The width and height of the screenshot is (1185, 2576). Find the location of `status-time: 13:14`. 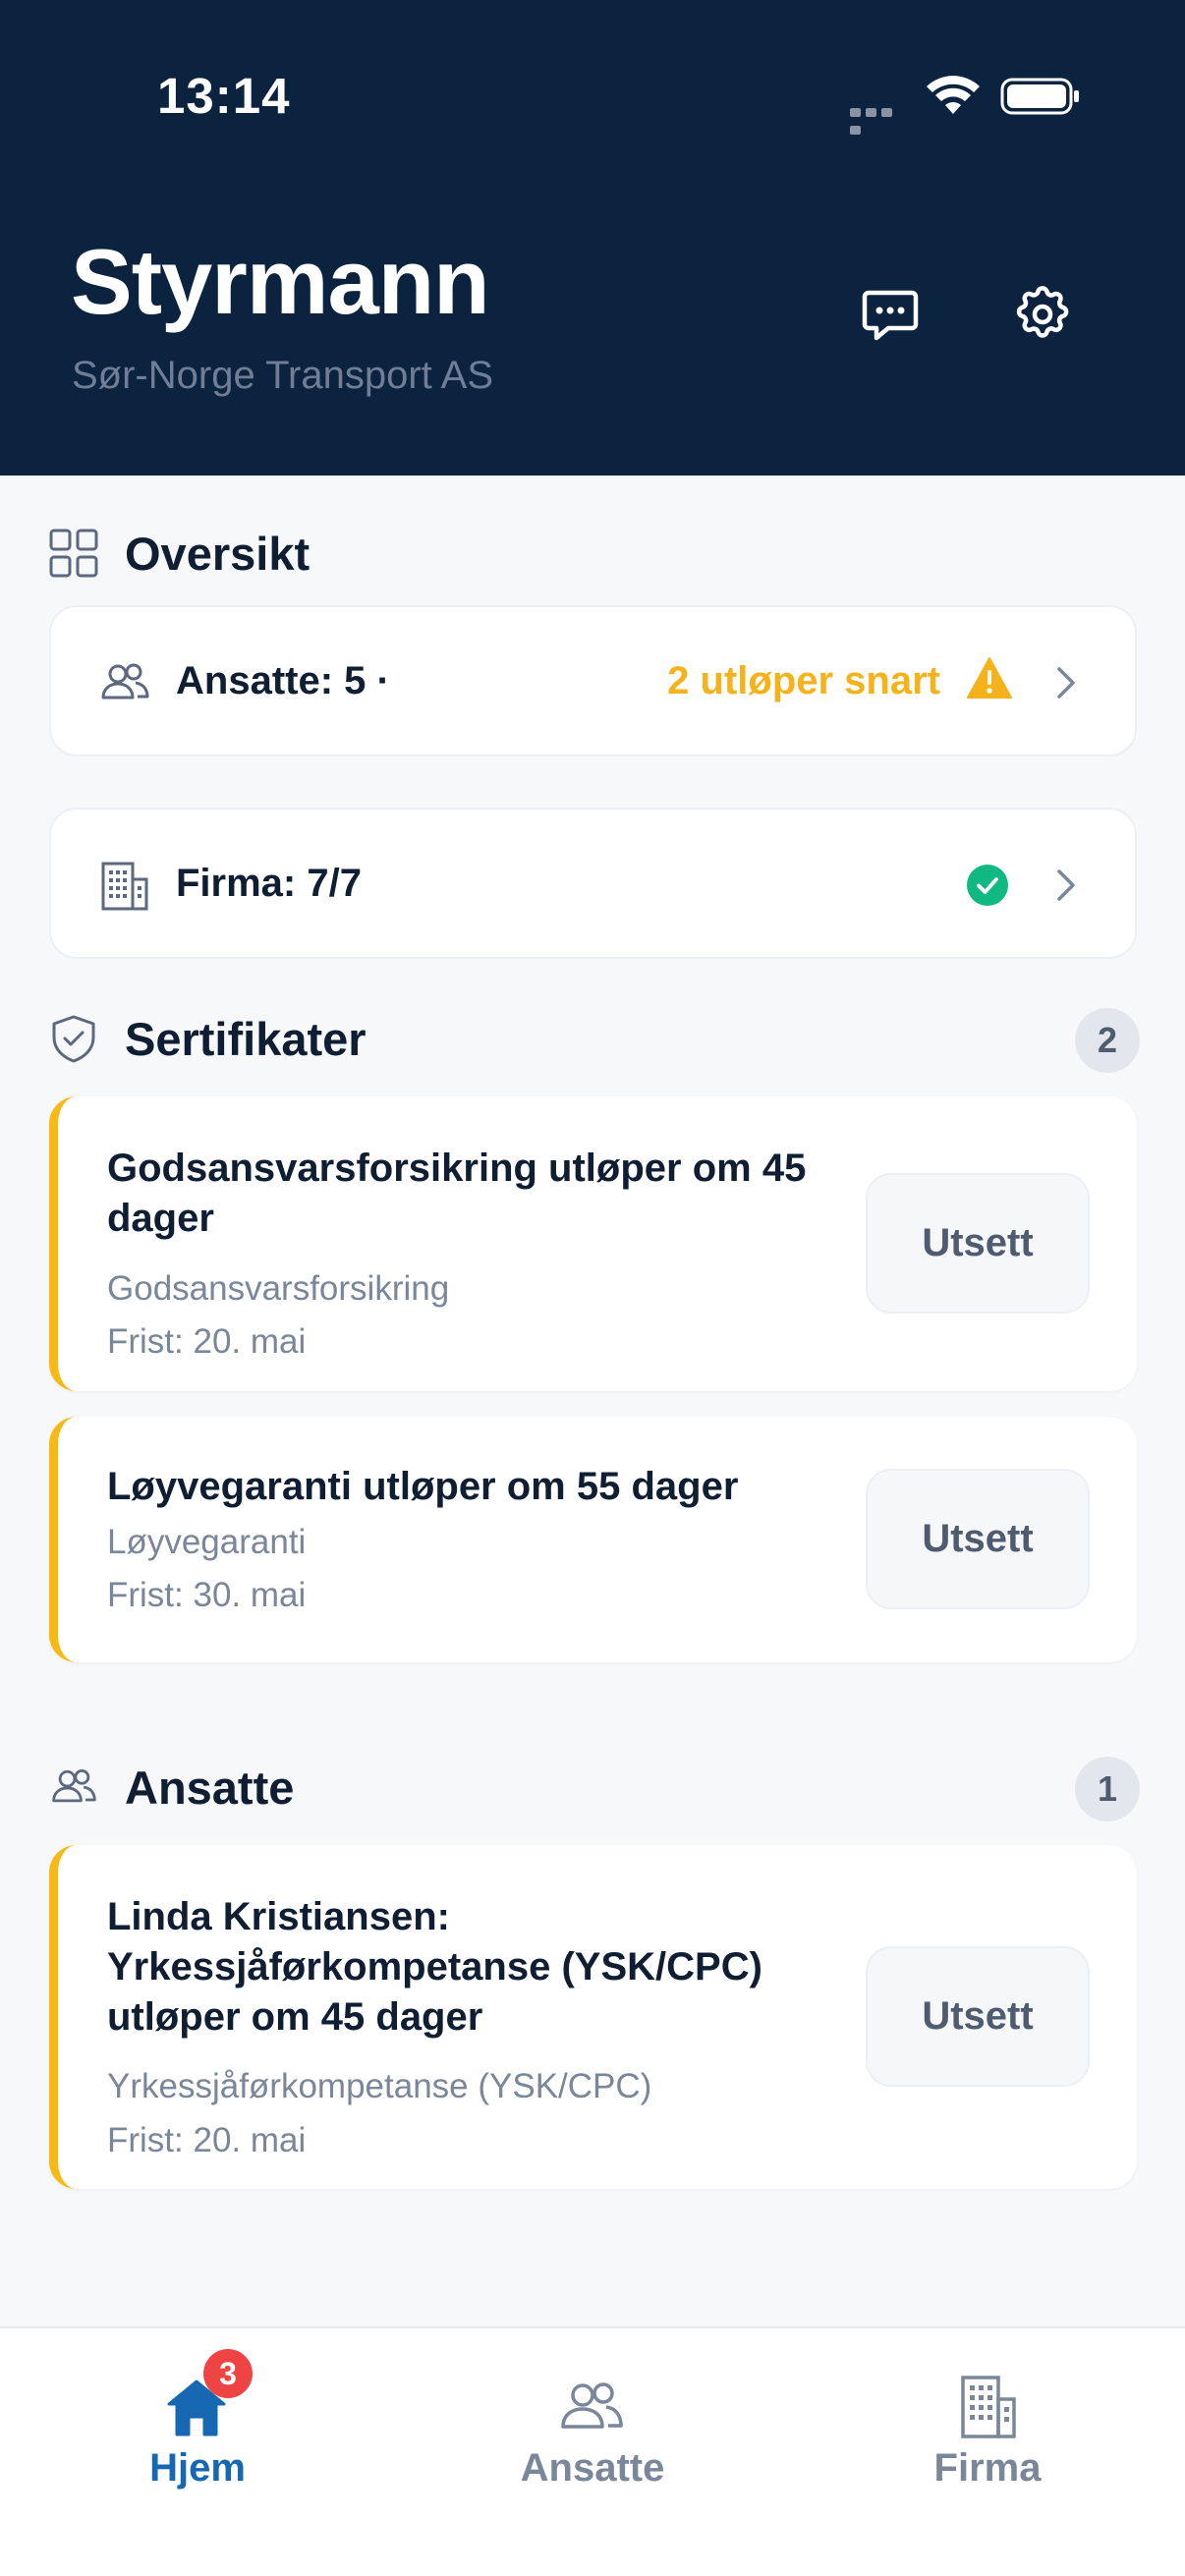

status-time: 13:14 is located at coordinates (224, 96).